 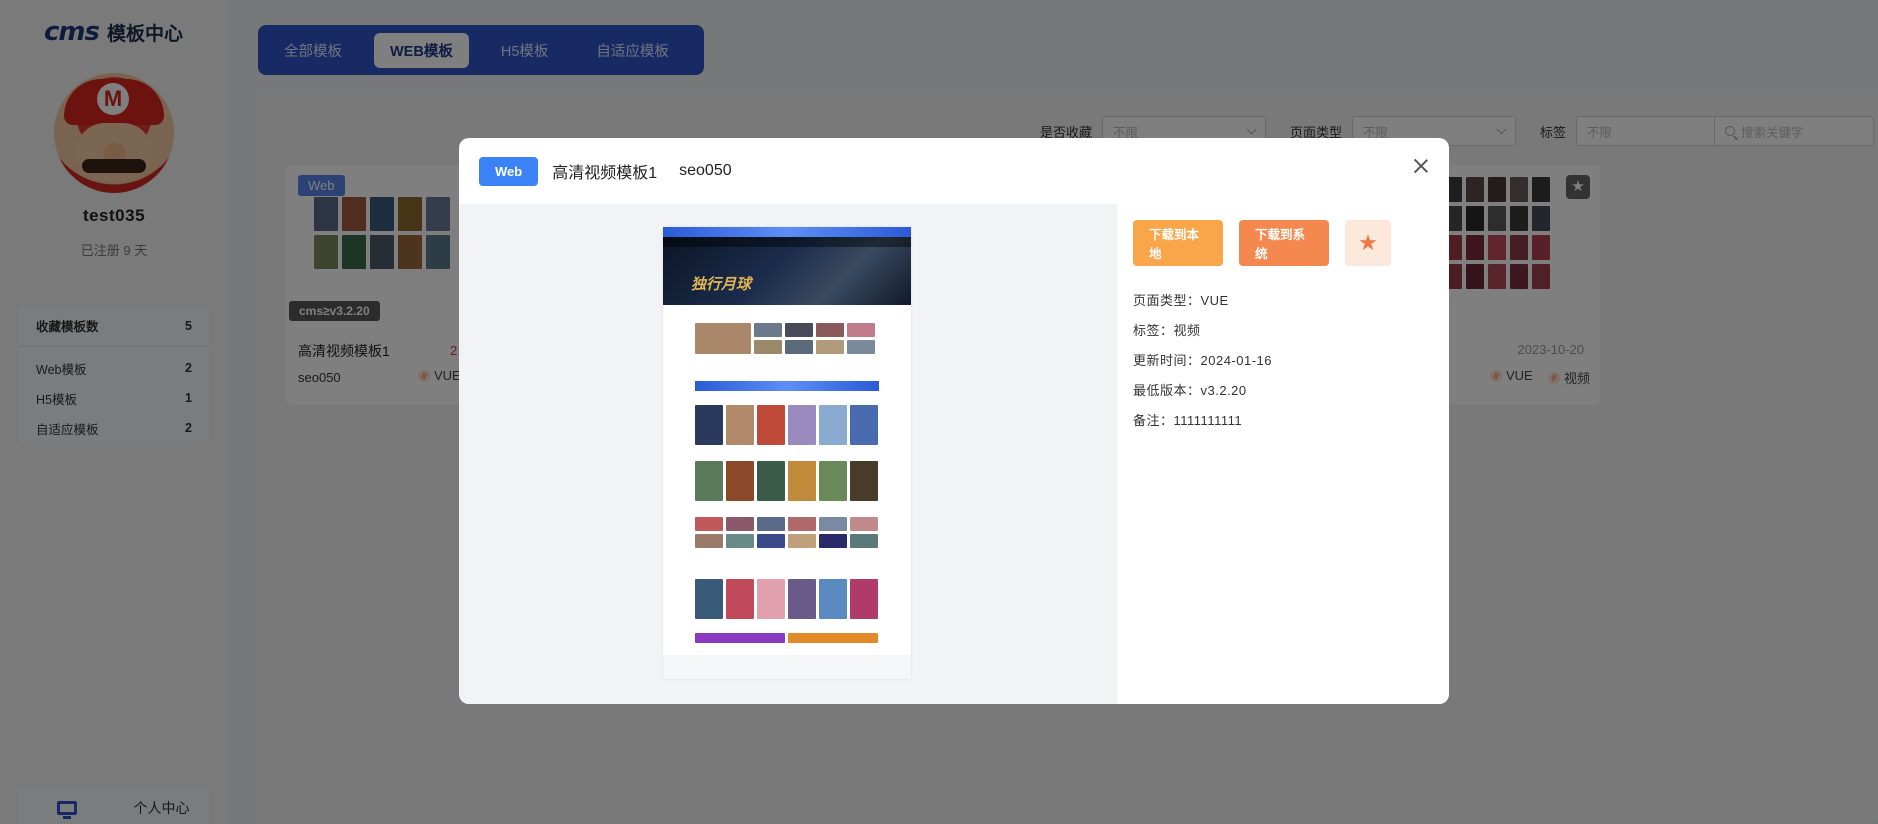 What do you see at coordinates (1284, 243) in the screenshot?
I see `download-system-button: 下载到系统` at bounding box center [1284, 243].